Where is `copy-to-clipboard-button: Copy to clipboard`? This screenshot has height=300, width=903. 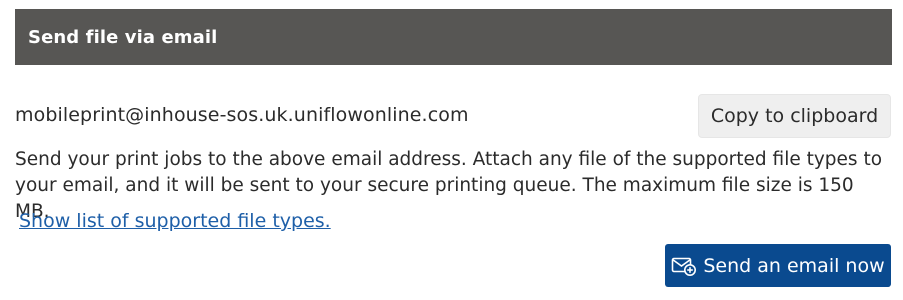 copy-to-clipboard-button: Copy to clipboard is located at coordinates (794, 116).